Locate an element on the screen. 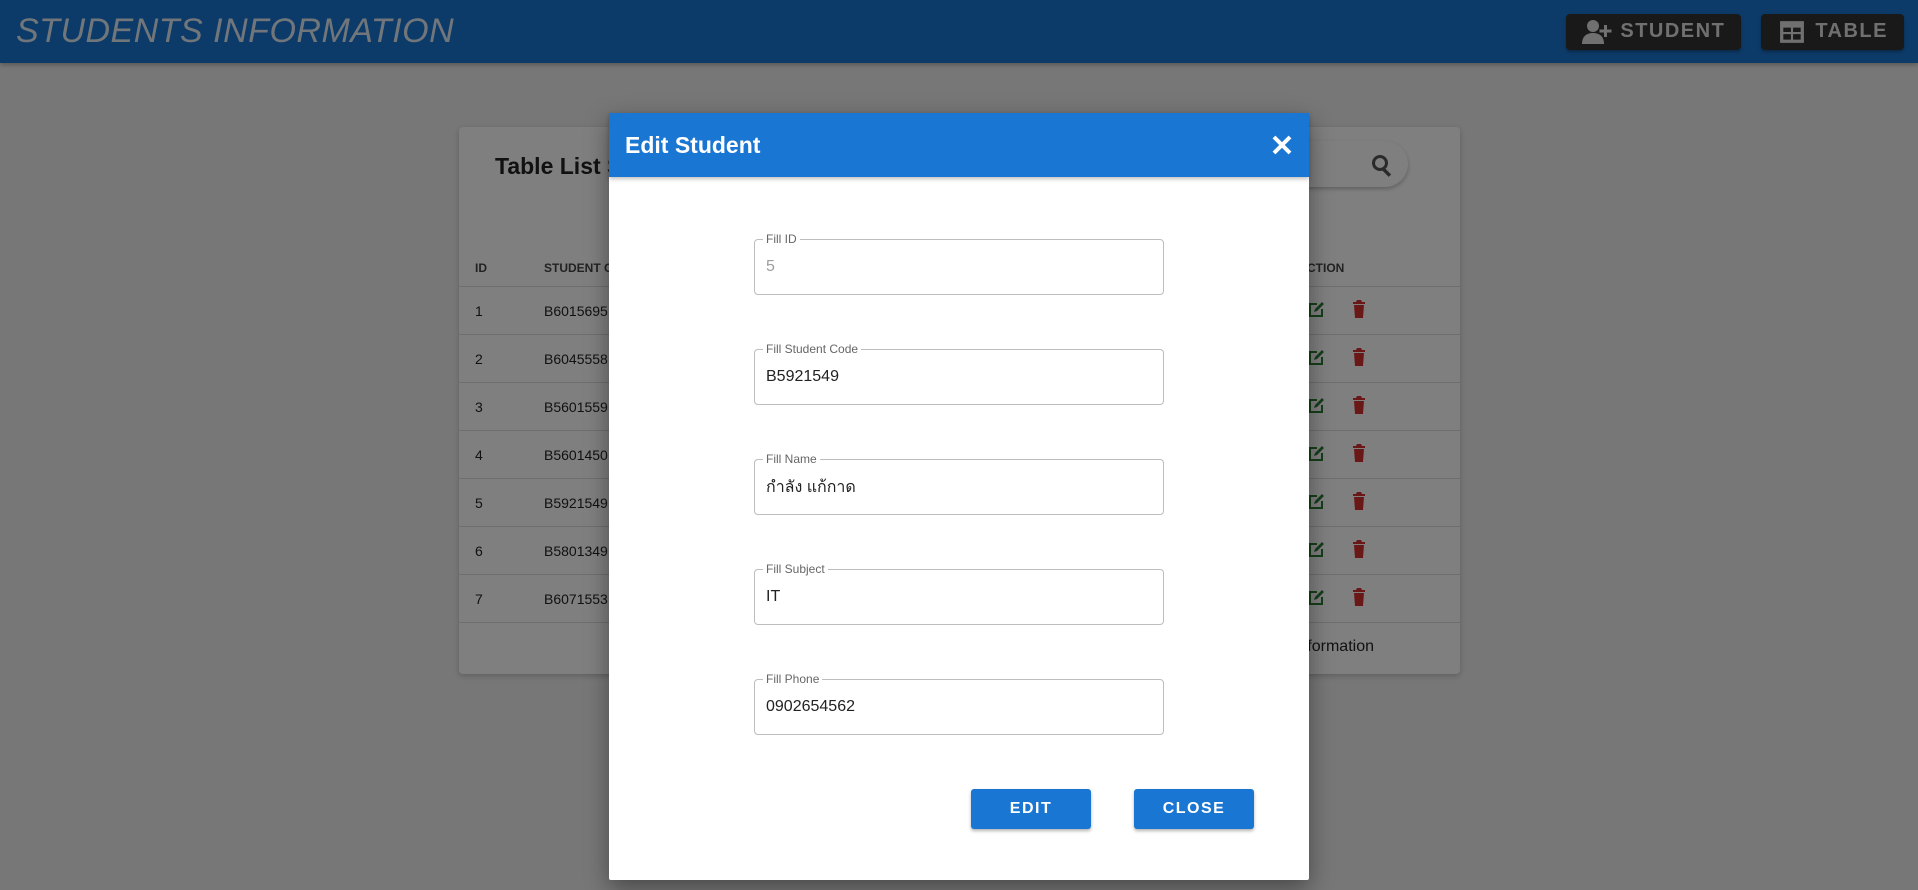 The width and height of the screenshot is (1918, 890). student-code-field: Fill Student Code is located at coordinates (959, 373).